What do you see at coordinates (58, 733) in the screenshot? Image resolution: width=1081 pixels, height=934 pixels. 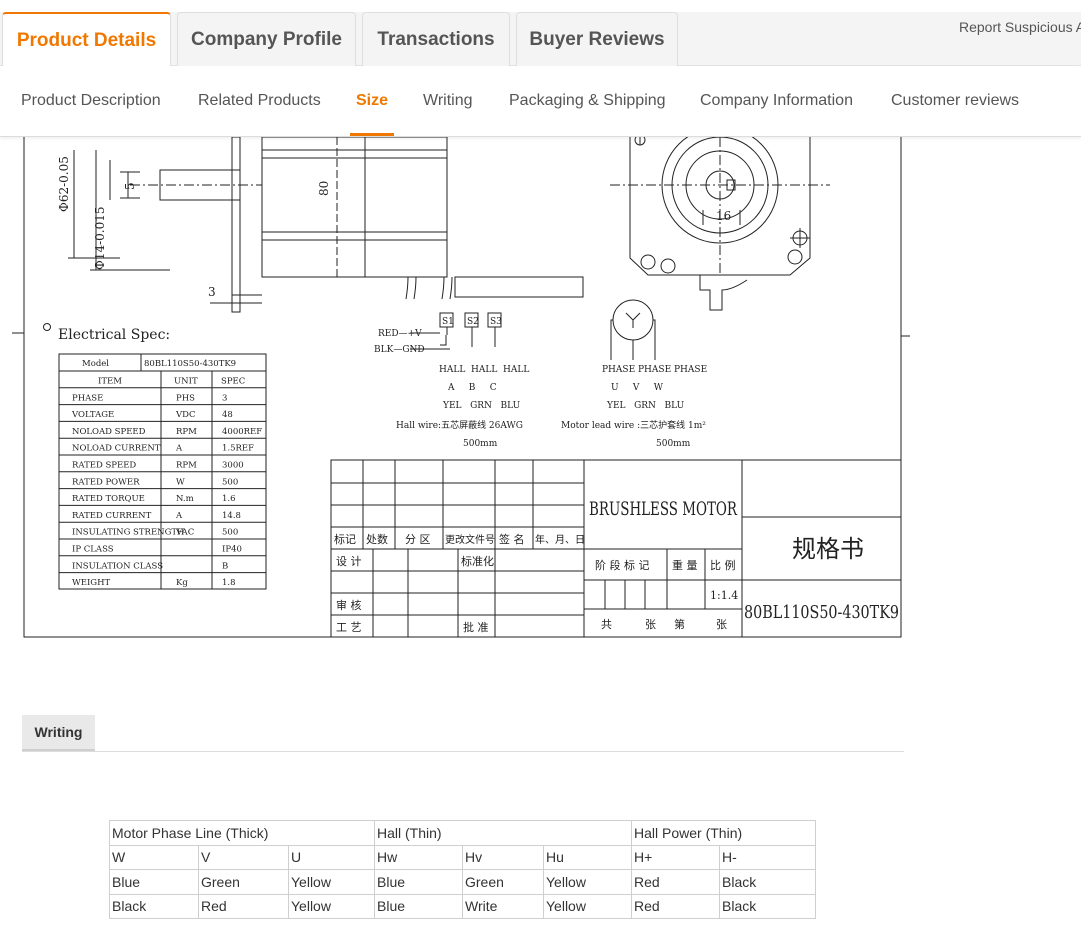 I see `writing-section-tab: Writing` at bounding box center [58, 733].